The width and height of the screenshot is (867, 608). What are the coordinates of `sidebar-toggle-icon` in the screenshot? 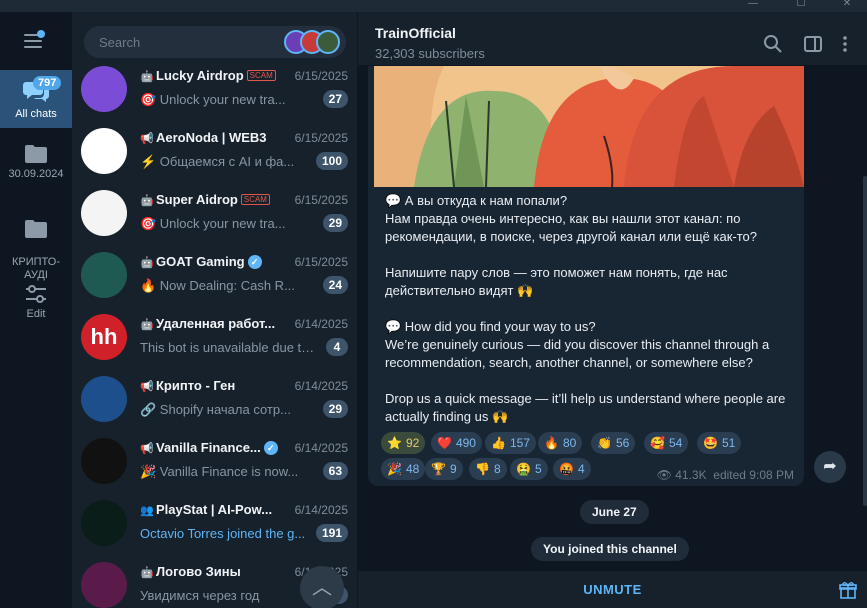 It's located at (813, 44).